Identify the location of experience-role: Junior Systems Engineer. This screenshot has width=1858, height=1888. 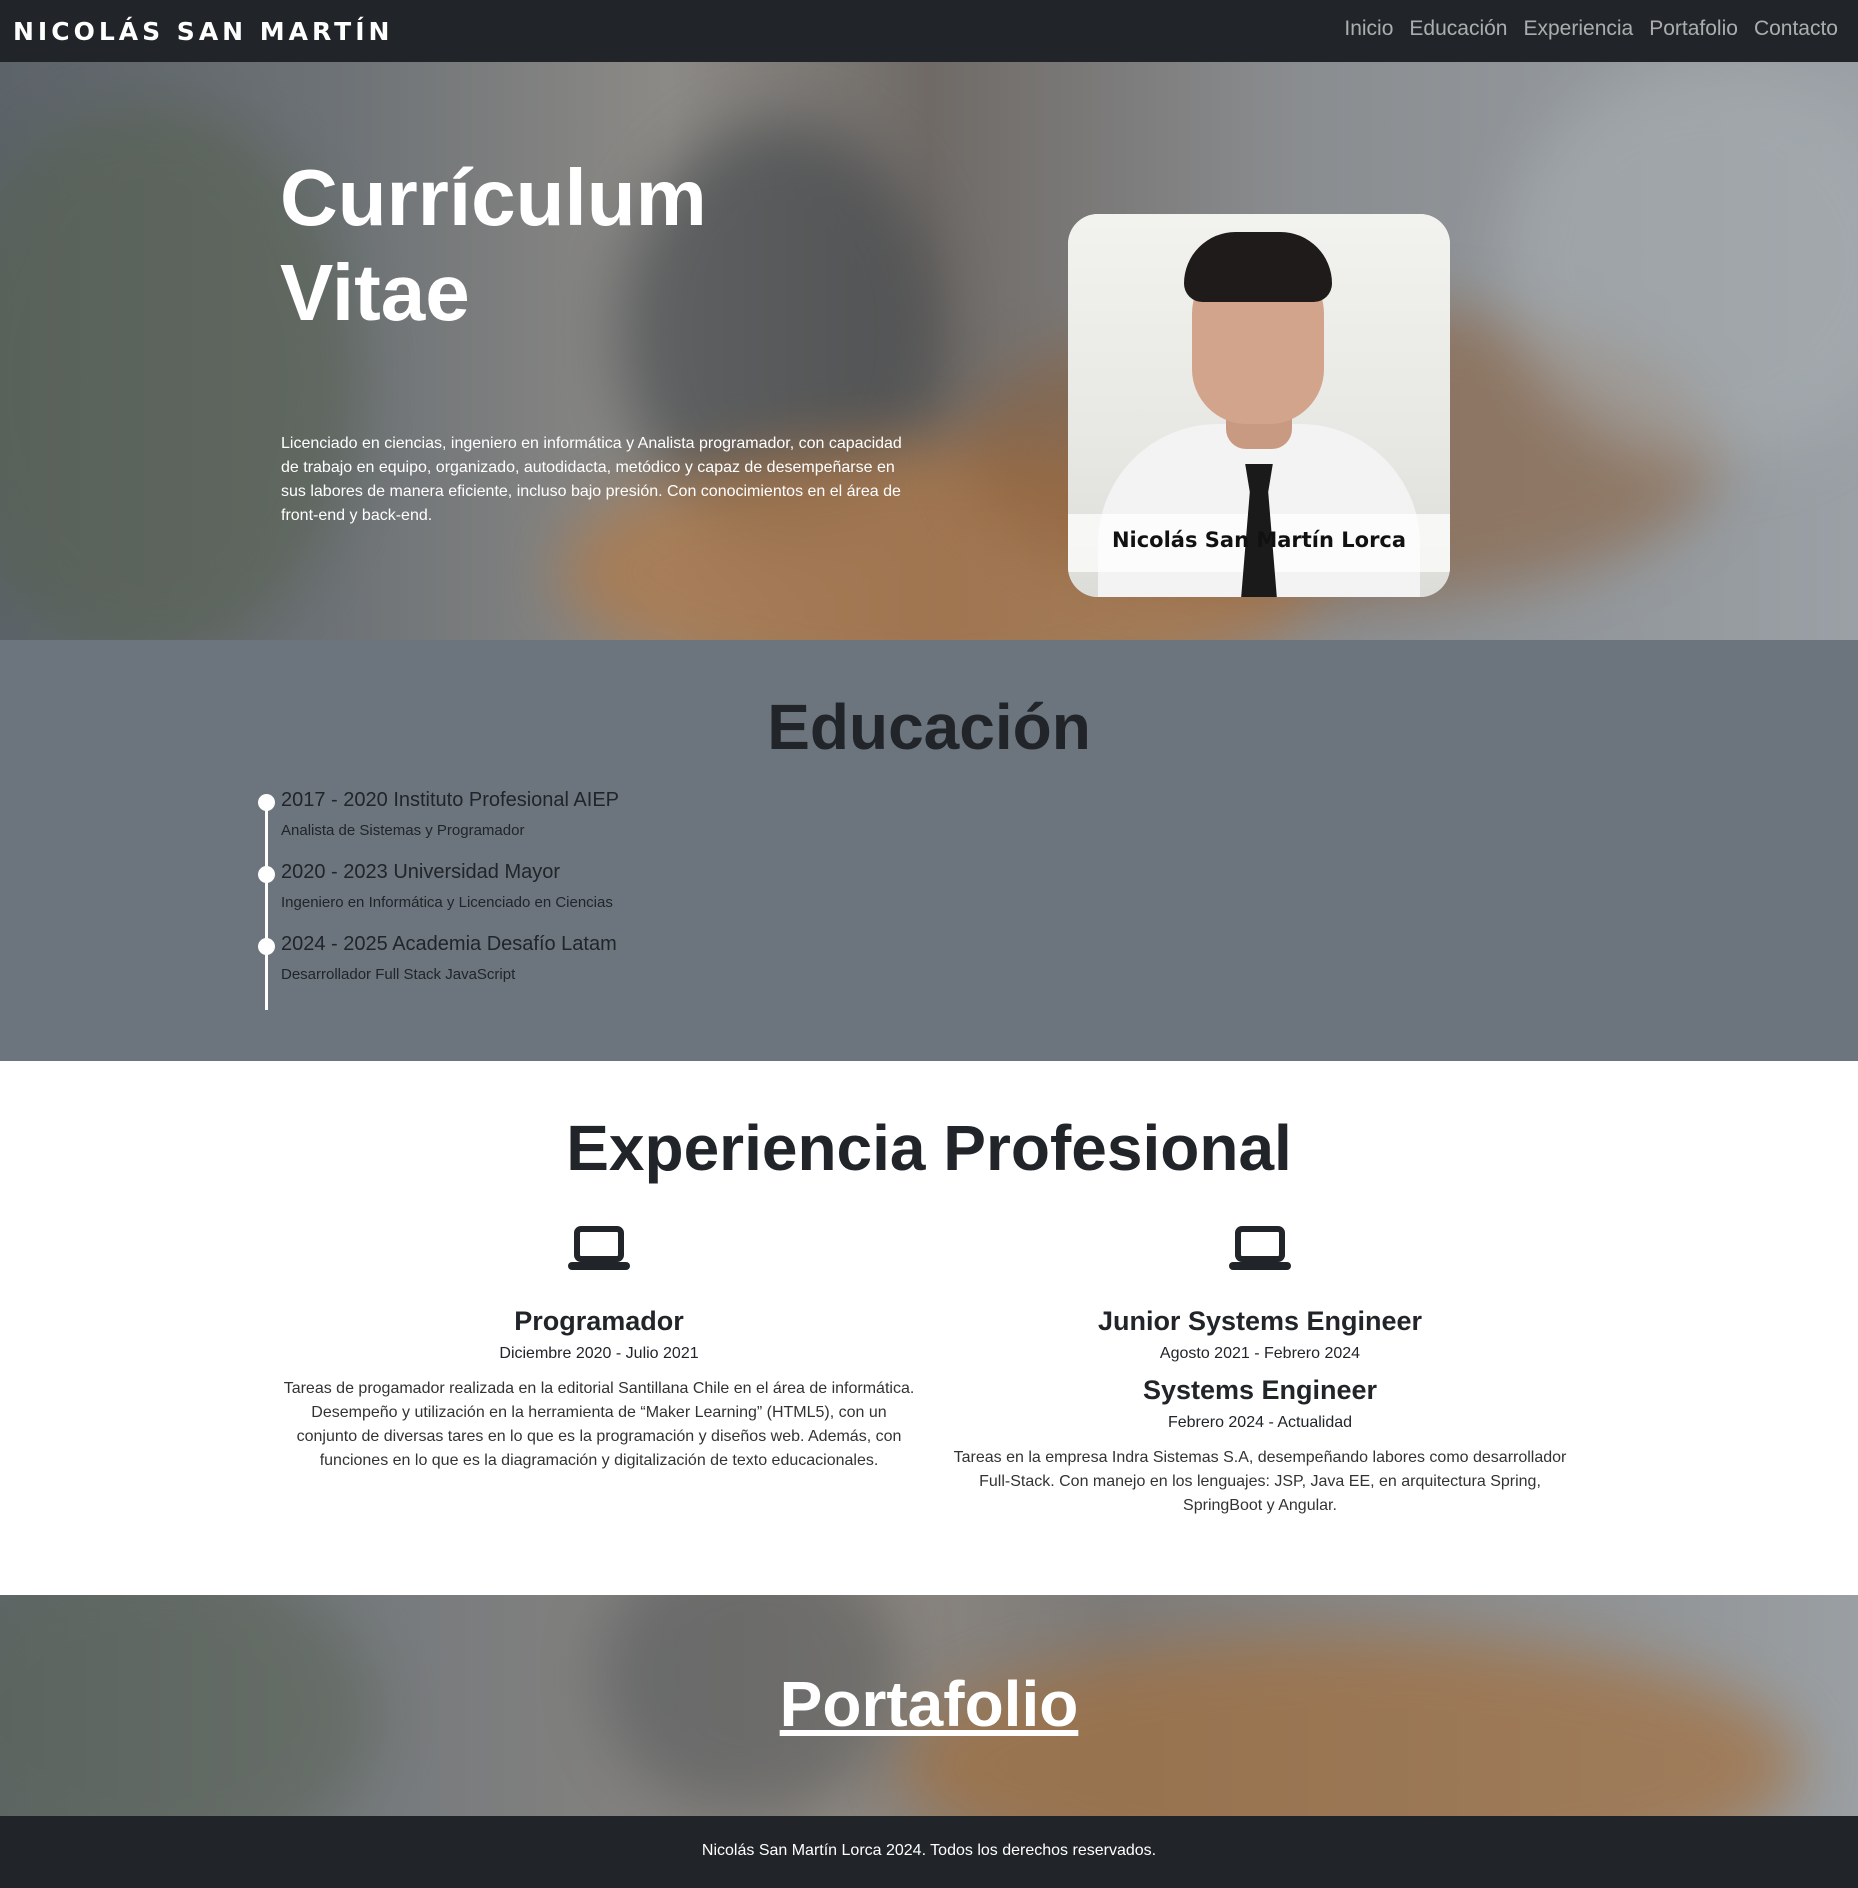
(1260, 1321).